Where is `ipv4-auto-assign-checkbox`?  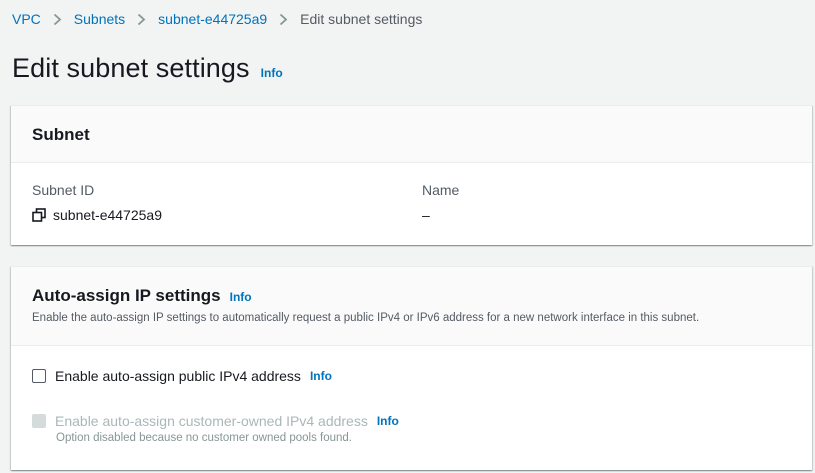 ipv4-auto-assign-checkbox is located at coordinates (39, 376).